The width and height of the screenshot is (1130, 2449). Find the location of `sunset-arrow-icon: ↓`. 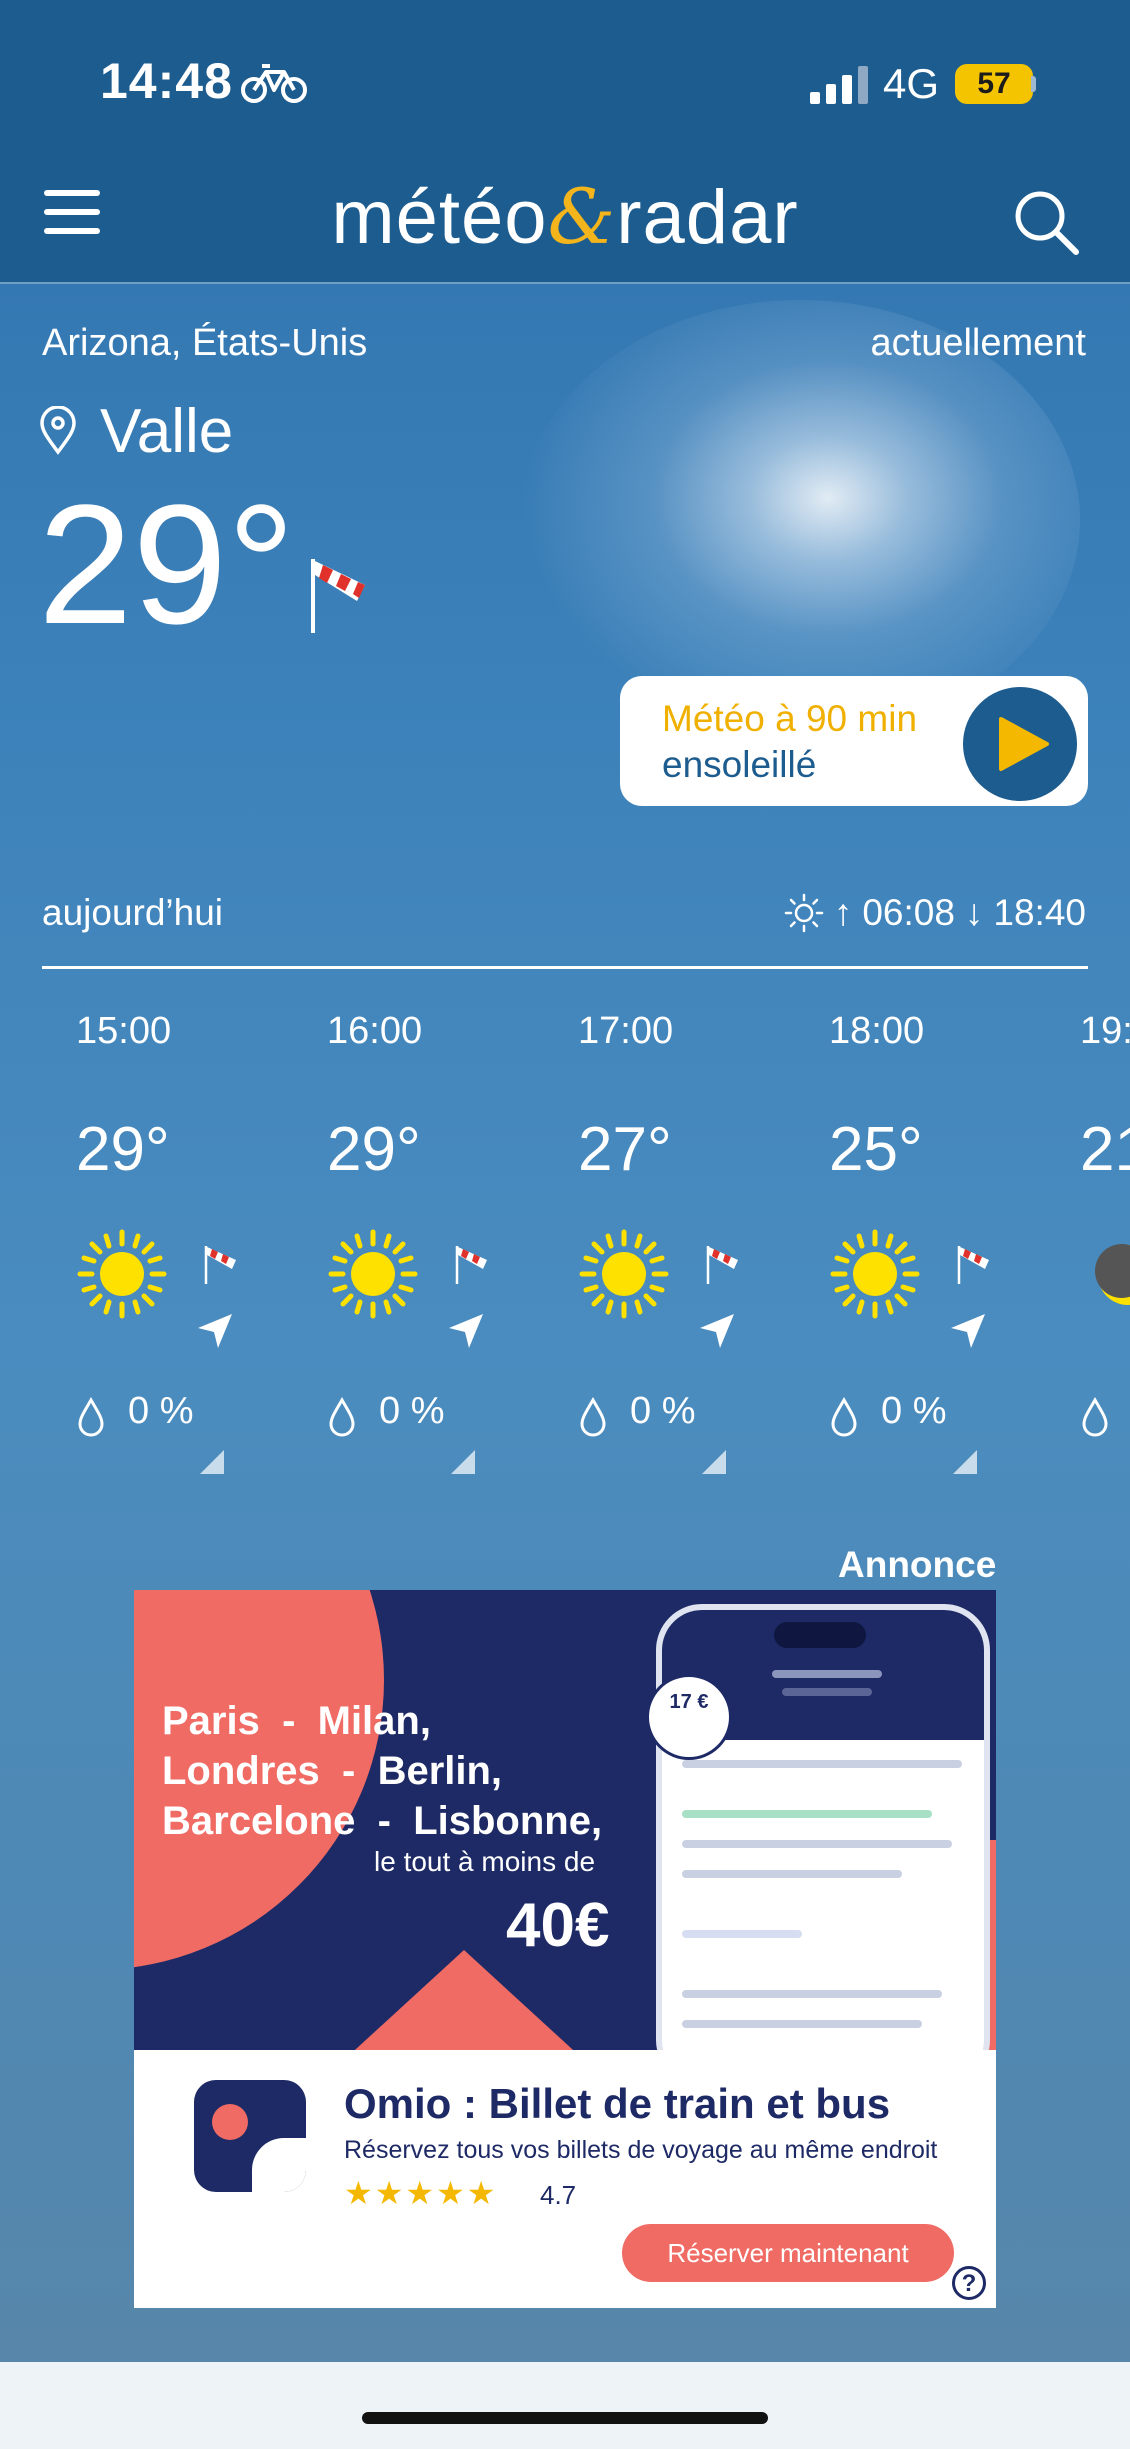

sunset-arrow-icon: ↓ is located at coordinates (974, 912).